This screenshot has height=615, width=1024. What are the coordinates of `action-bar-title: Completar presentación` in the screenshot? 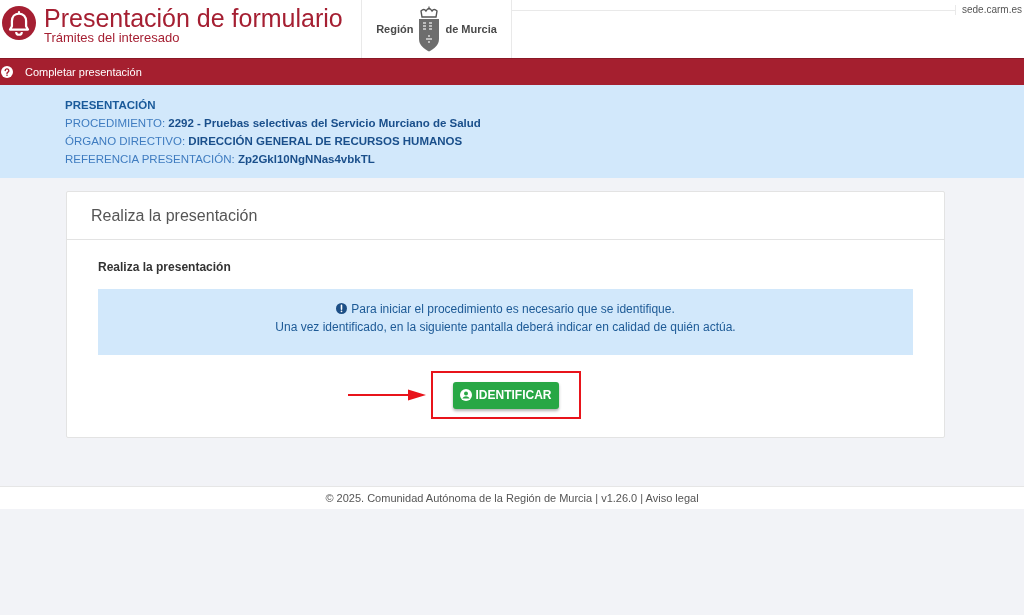 It's located at (83, 72).